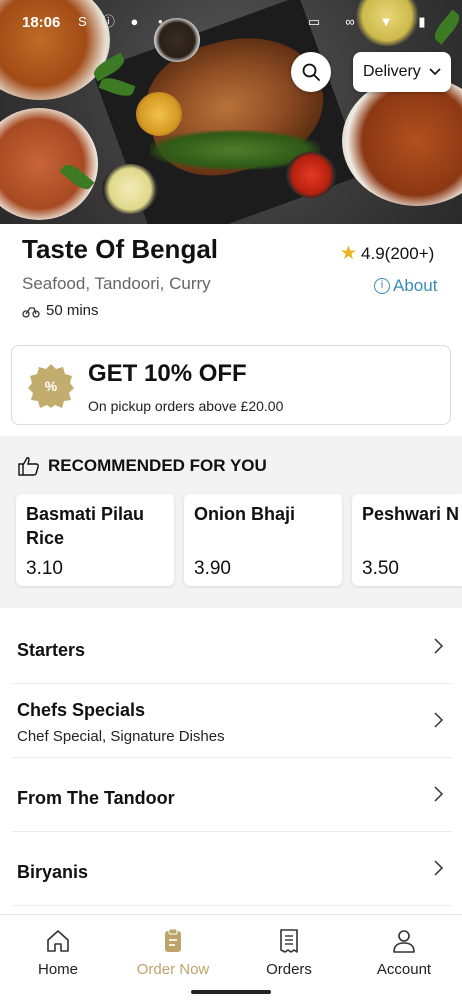  I want to click on about-link: i About, so click(405, 286).